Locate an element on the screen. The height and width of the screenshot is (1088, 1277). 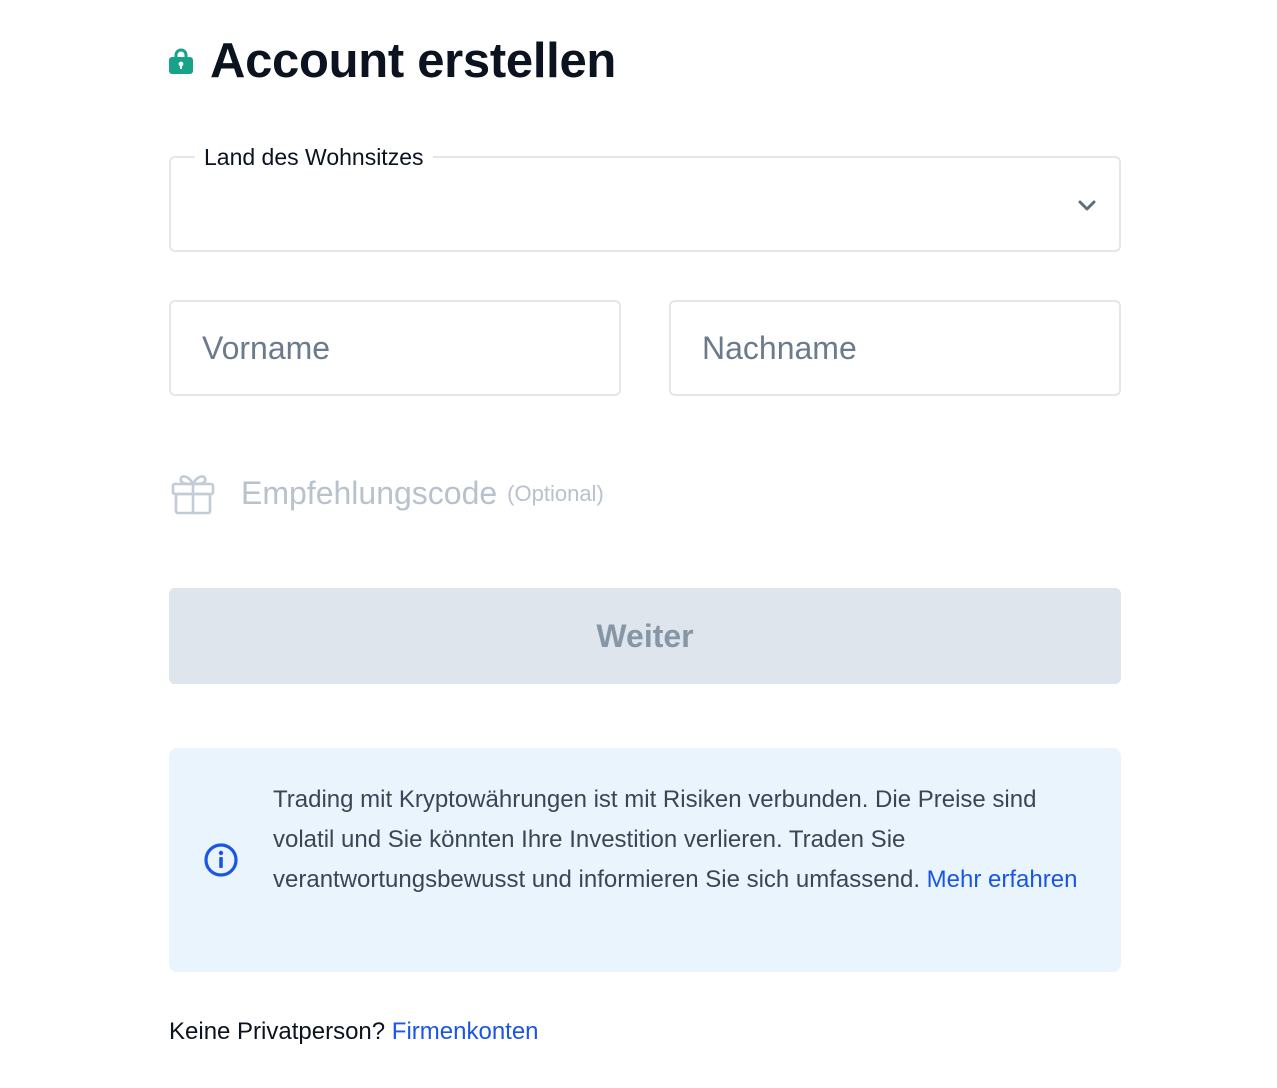
referral-optional-hint: (Optional) is located at coordinates (555, 493).